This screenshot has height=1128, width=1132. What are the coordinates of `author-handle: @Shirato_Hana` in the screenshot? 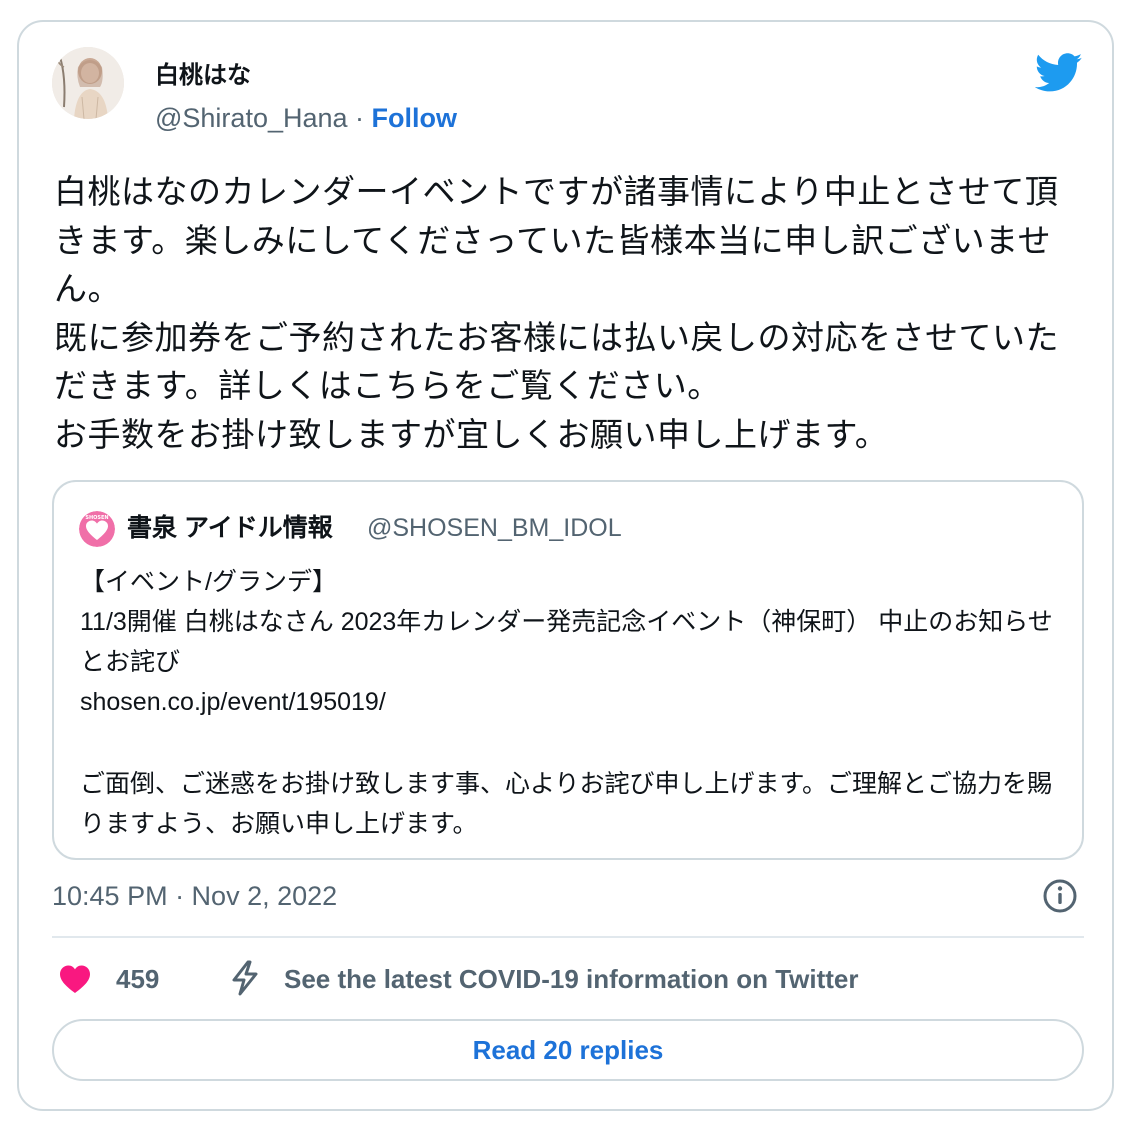 It's located at (251, 118).